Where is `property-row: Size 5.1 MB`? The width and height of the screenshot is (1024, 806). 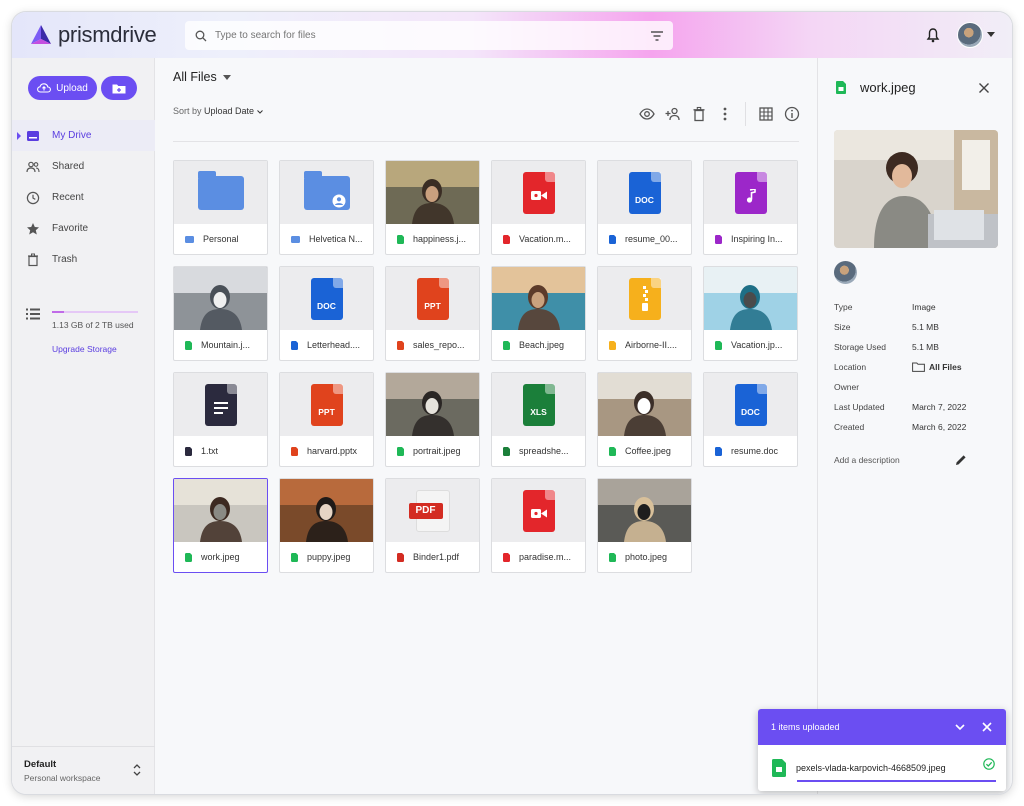 property-row: Size 5.1 MB is located at coordinates (919, 327).